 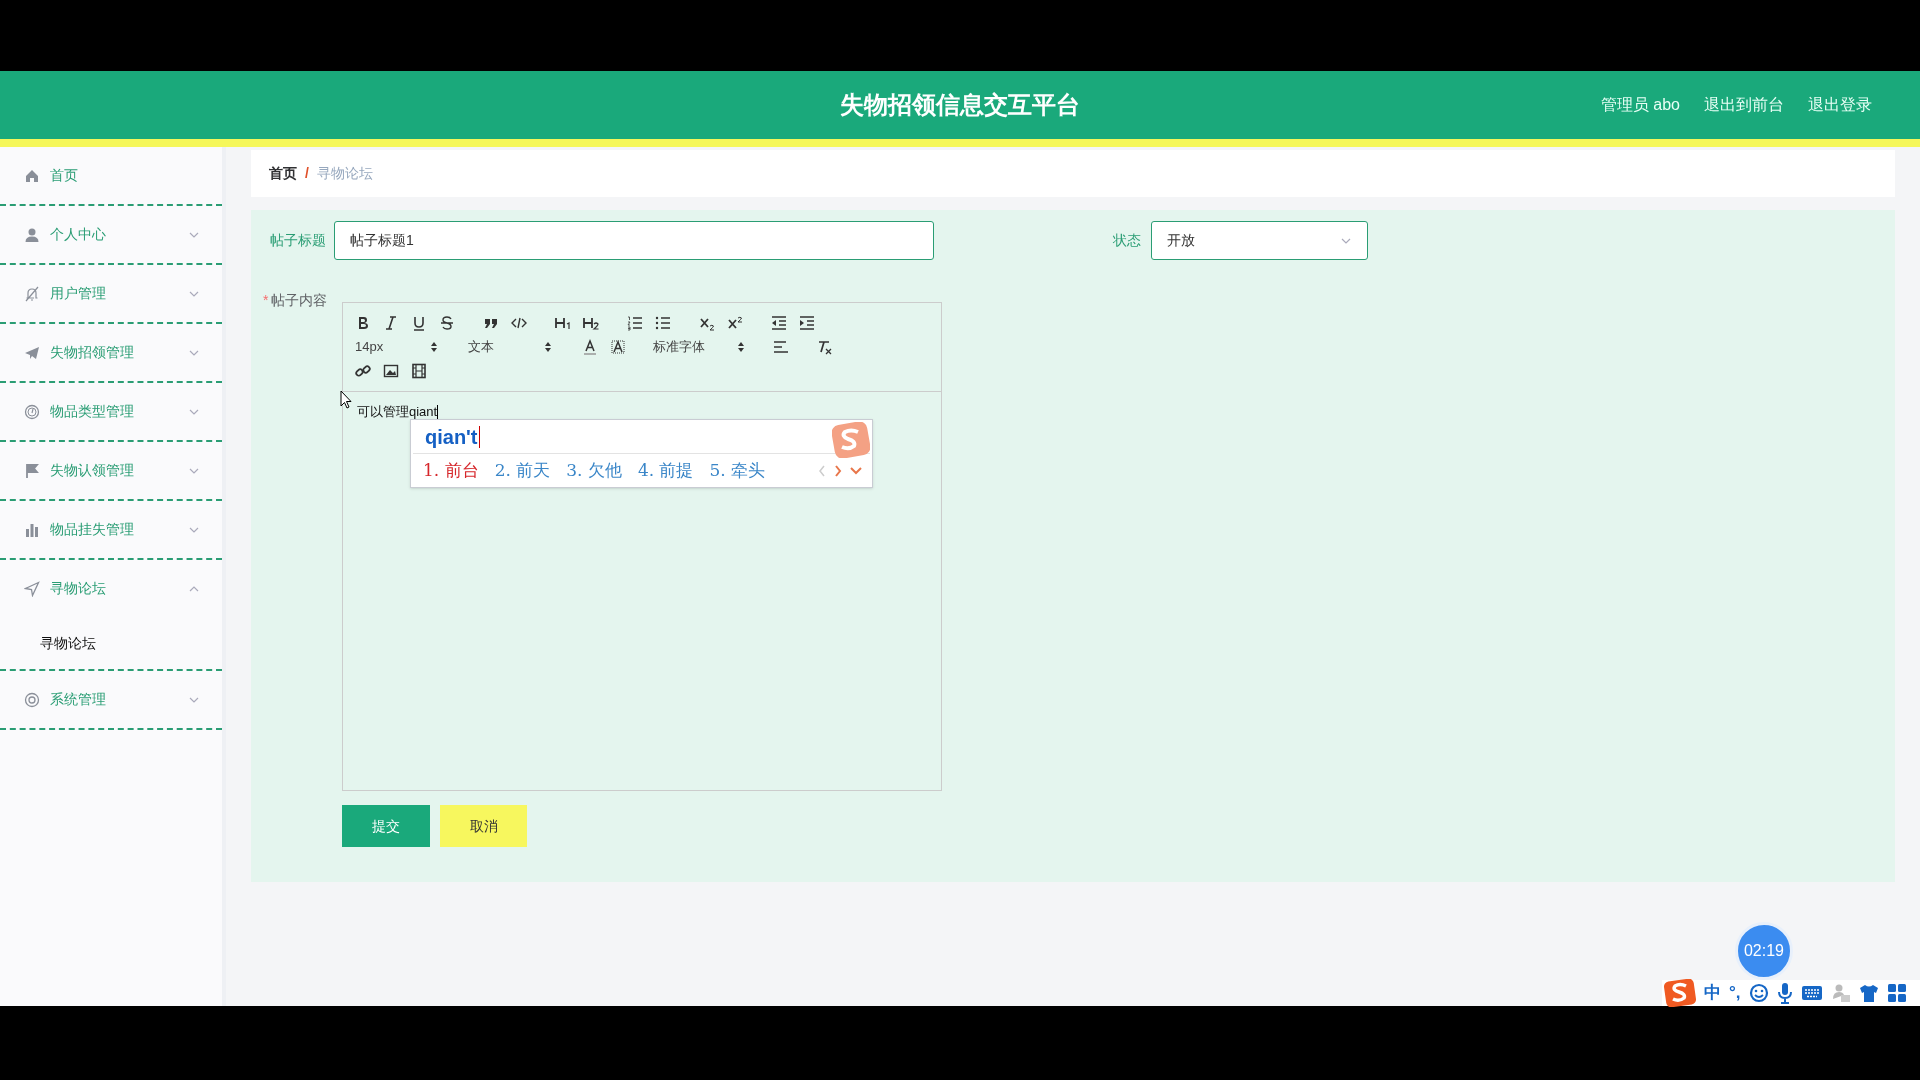 I want to click on next-page-icon, so click(x=838, y=470).